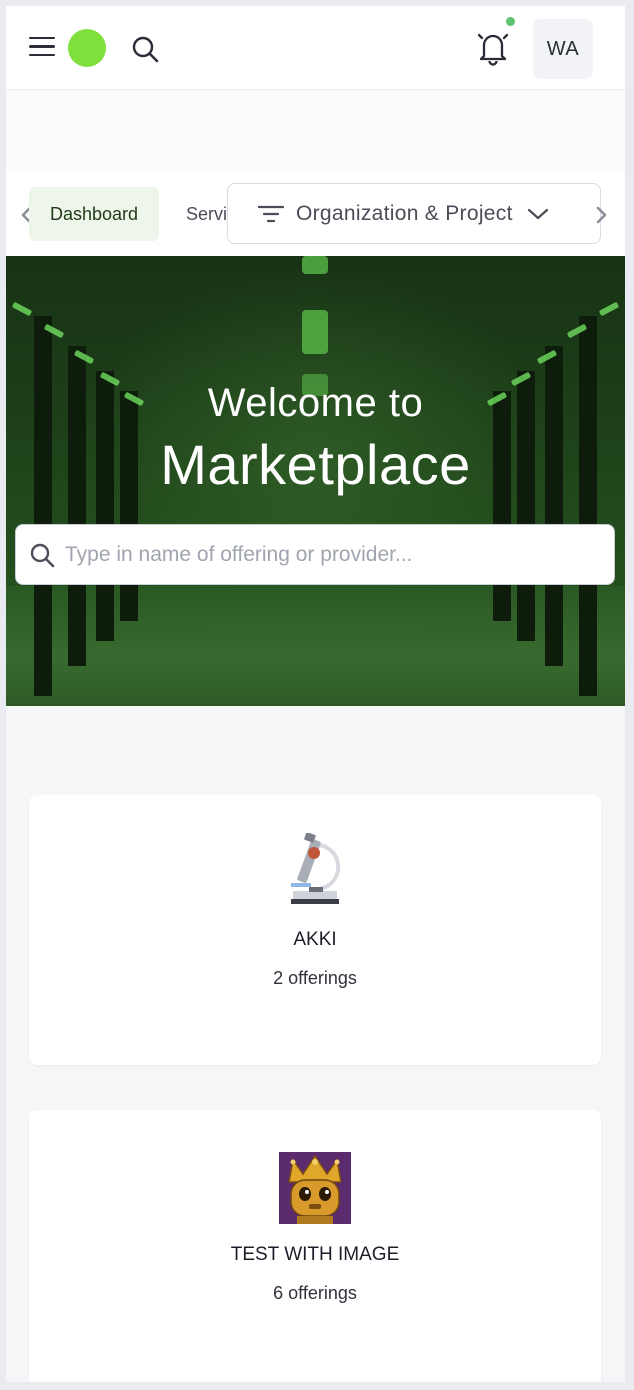 The image size is (634, 1390). I want to click on notification-dot, so click(510, 21).